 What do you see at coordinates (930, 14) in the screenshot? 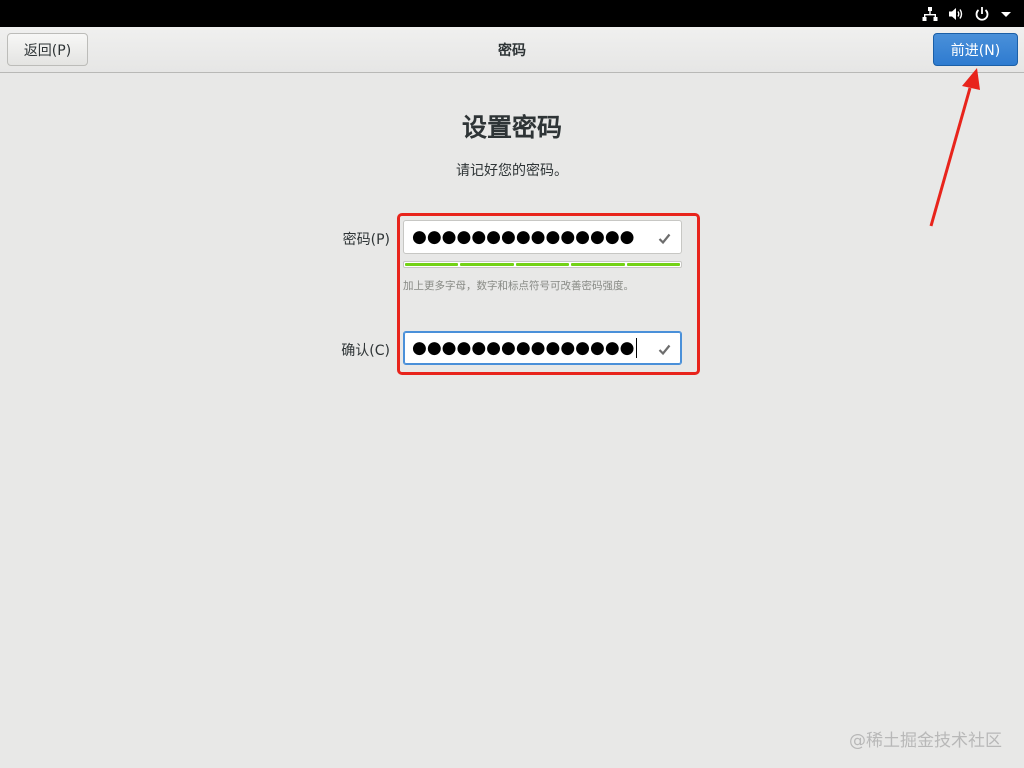
I see `network-icon` at bounding box center [930, 14].